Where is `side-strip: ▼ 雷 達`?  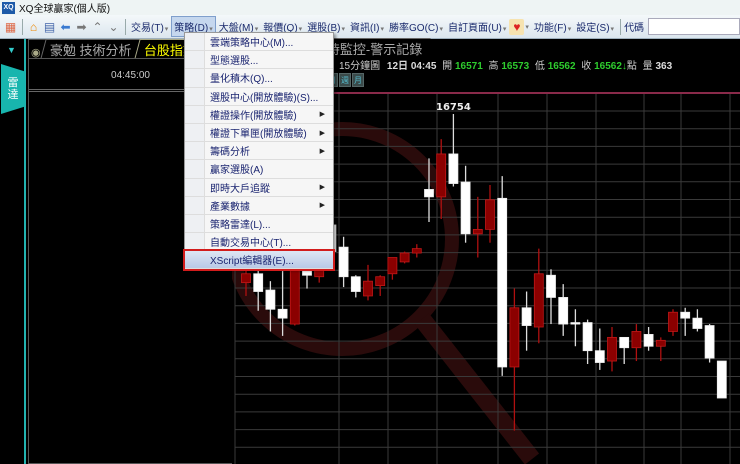
side-strip: ▼ 雷 達 is located at coordinates (13, 251).